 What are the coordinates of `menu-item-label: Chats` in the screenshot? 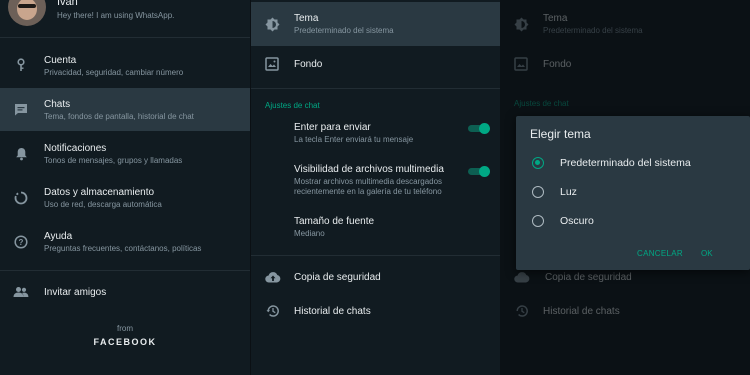 It's located at (57, 104).